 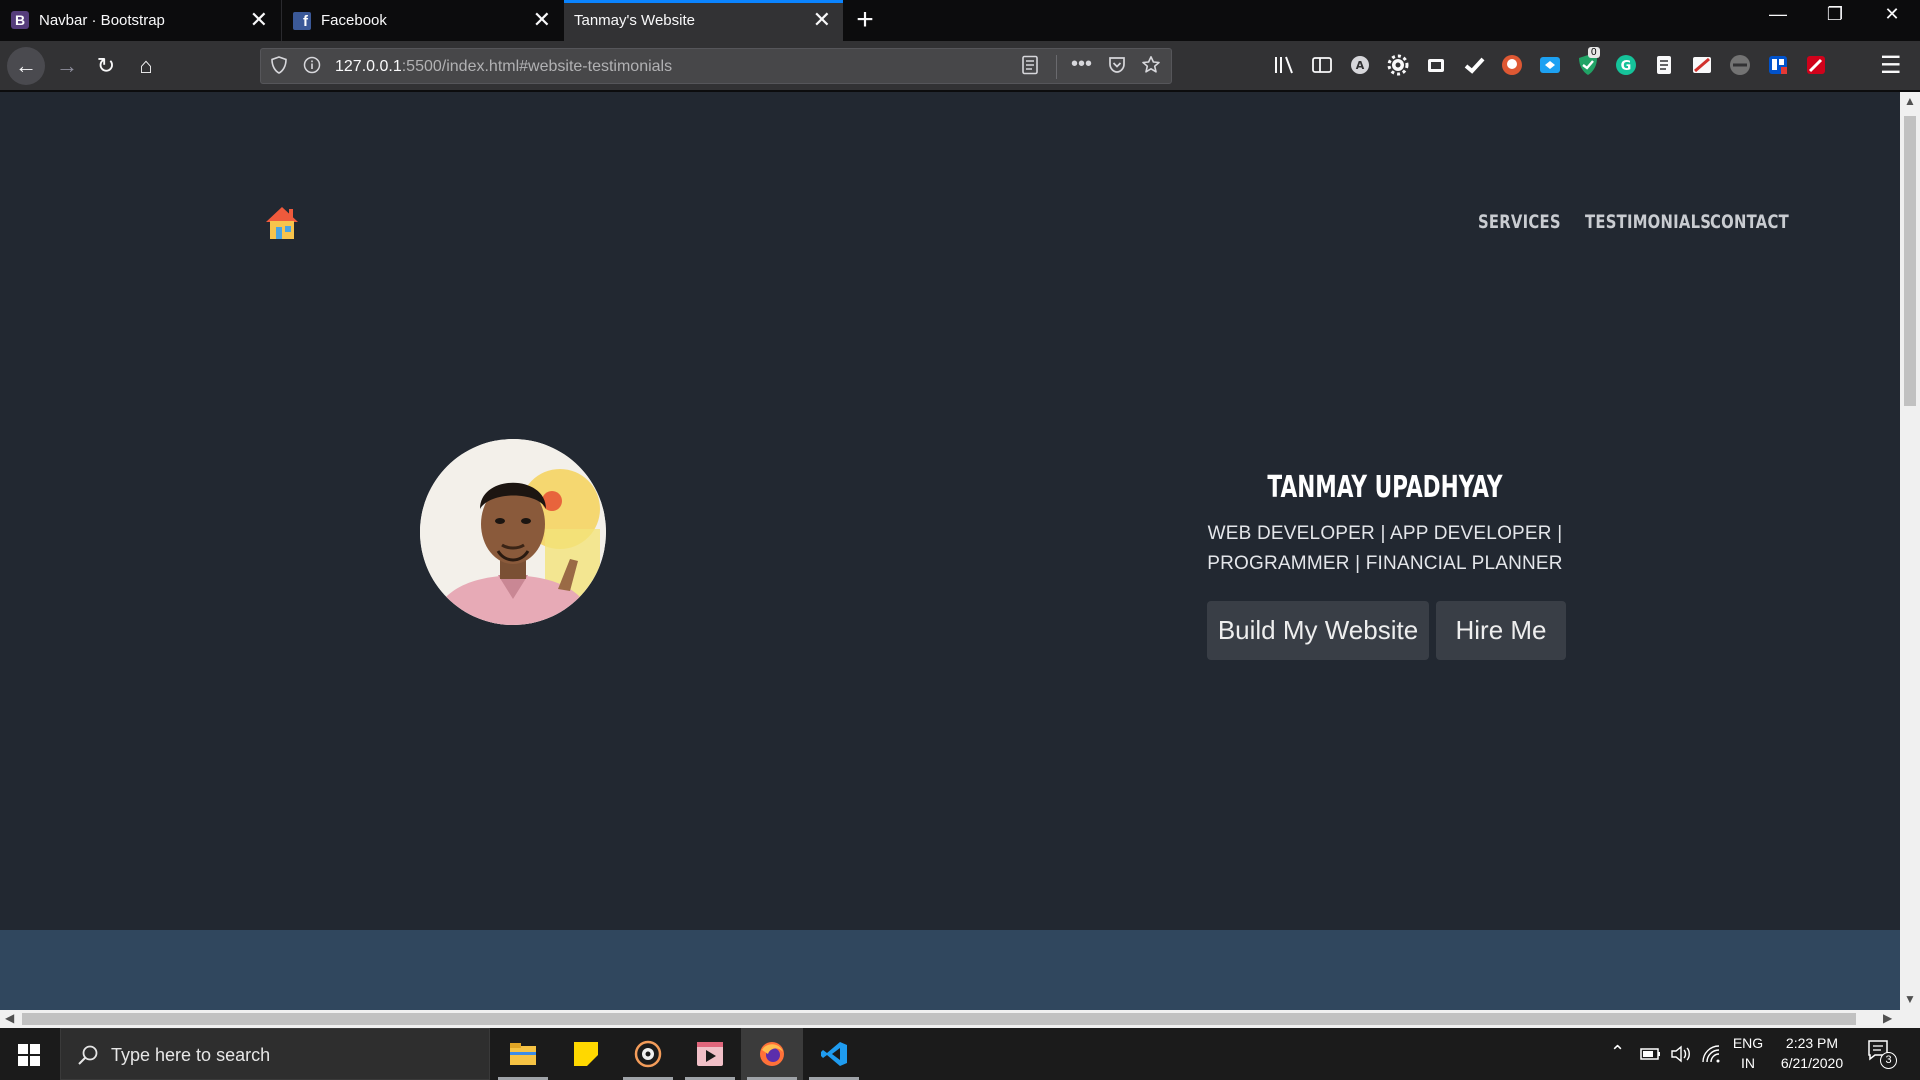 What do you see at coordinates (1385, 487) in the screenshot?
I see `hero-name: TANMAY UPADHYAY` at bounding box center [1385, 487].